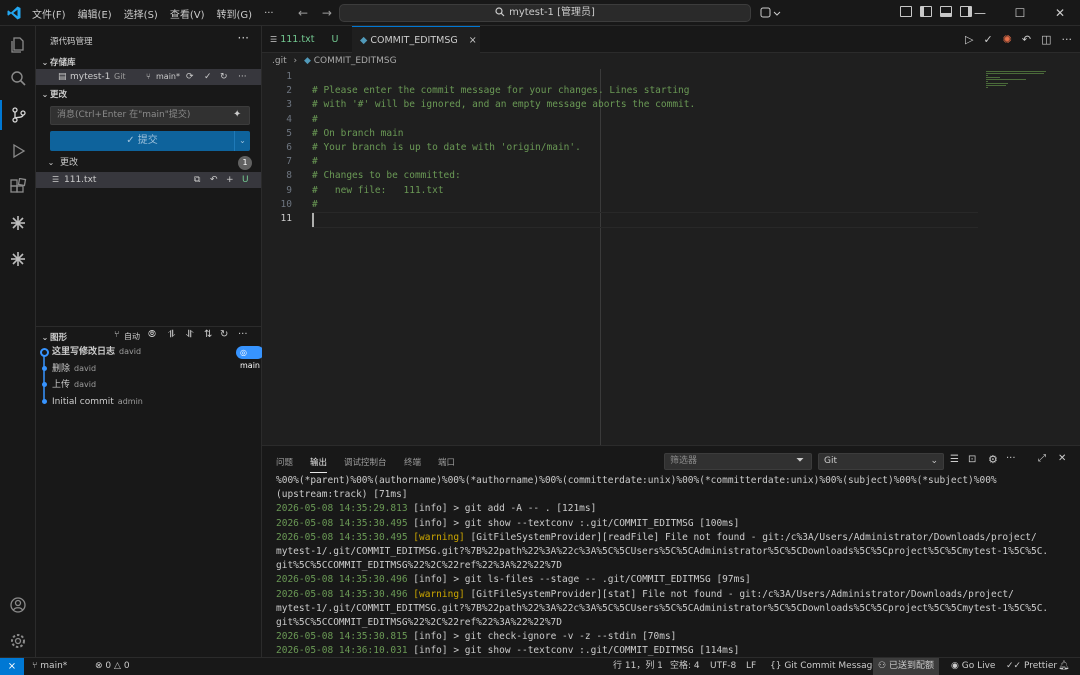 The height and width of the screenshot is (675, 1080). I want to click on repo-more-icon: ···, so click(242, 77).